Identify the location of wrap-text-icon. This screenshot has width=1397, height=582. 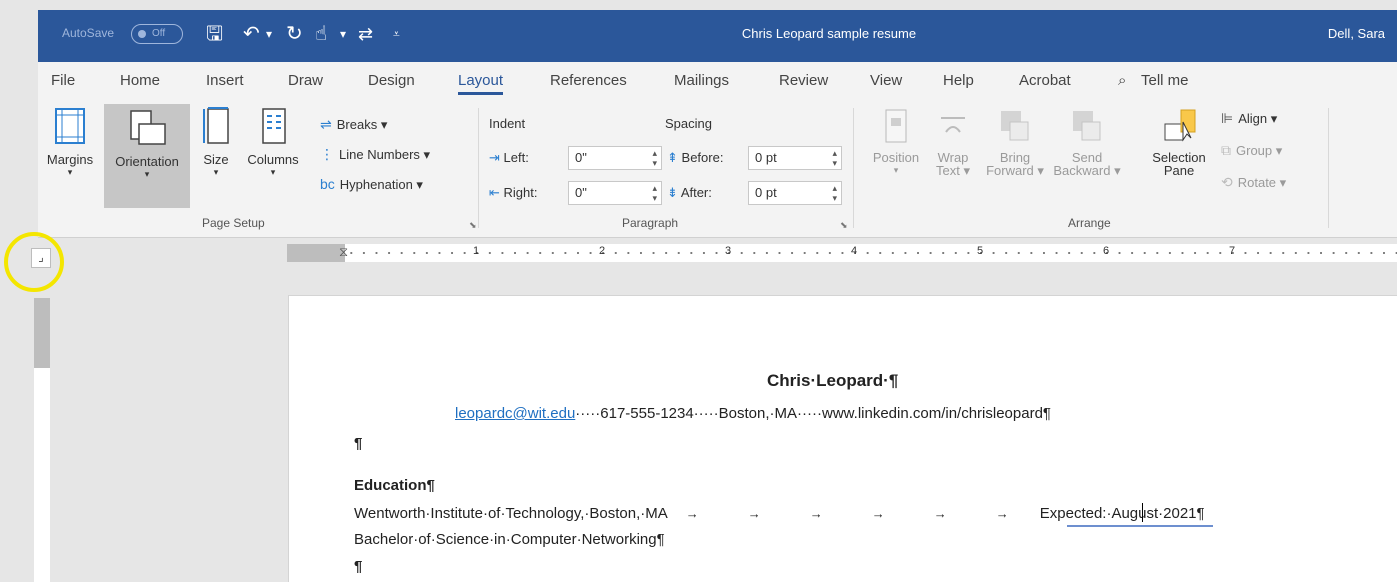
(953, 125).